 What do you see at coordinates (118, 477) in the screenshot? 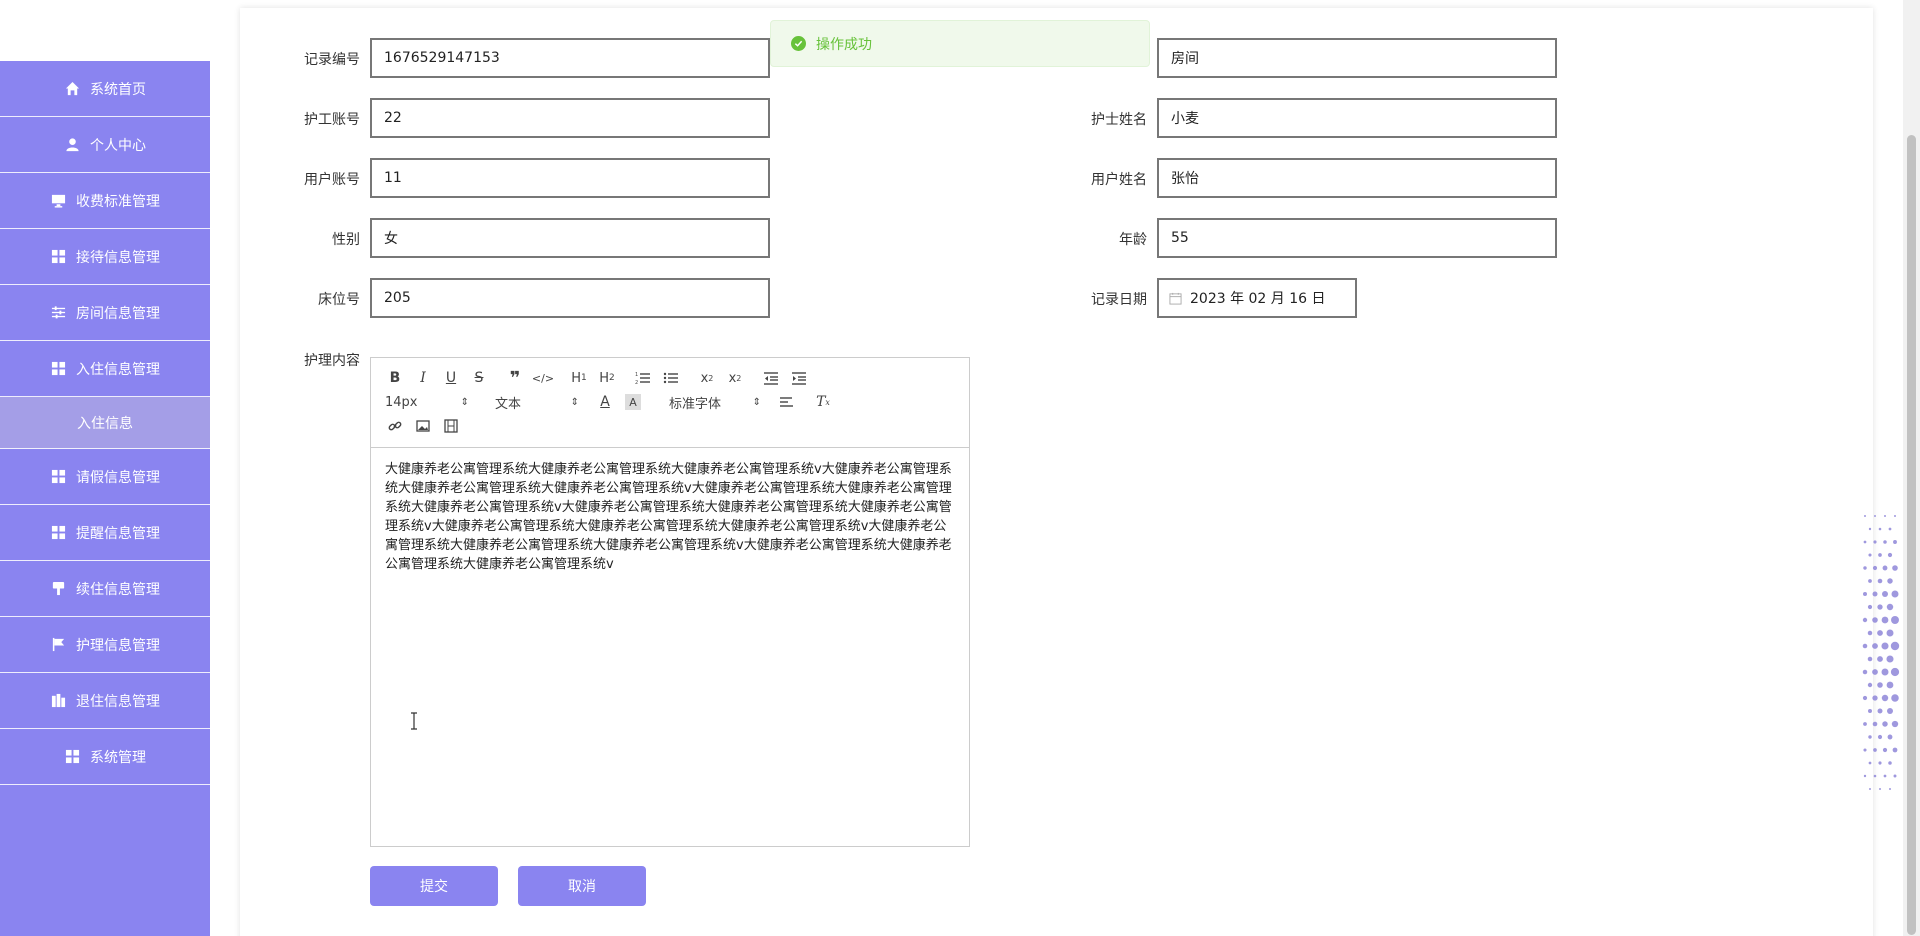
I see `sidebar-item-label: 请假信息管理` at bounding box center [118, 477].